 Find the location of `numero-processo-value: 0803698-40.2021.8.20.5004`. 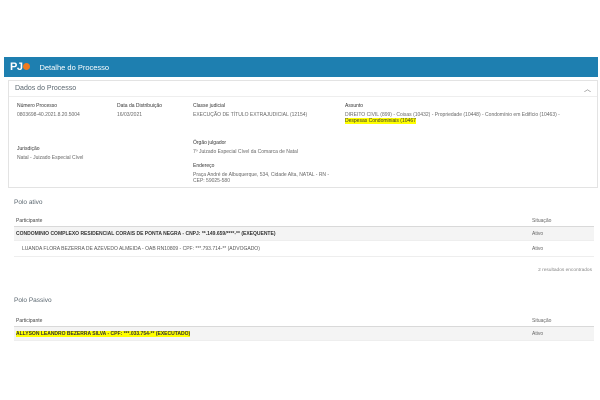

numero-processo-value: 0803698-40.2021.8.20.5004 is located at coordinates (48, 114).